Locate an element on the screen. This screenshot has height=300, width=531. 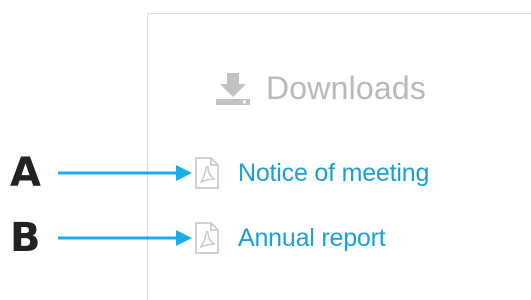
download-link-label: Annual report is located at coordinates (312, 238).